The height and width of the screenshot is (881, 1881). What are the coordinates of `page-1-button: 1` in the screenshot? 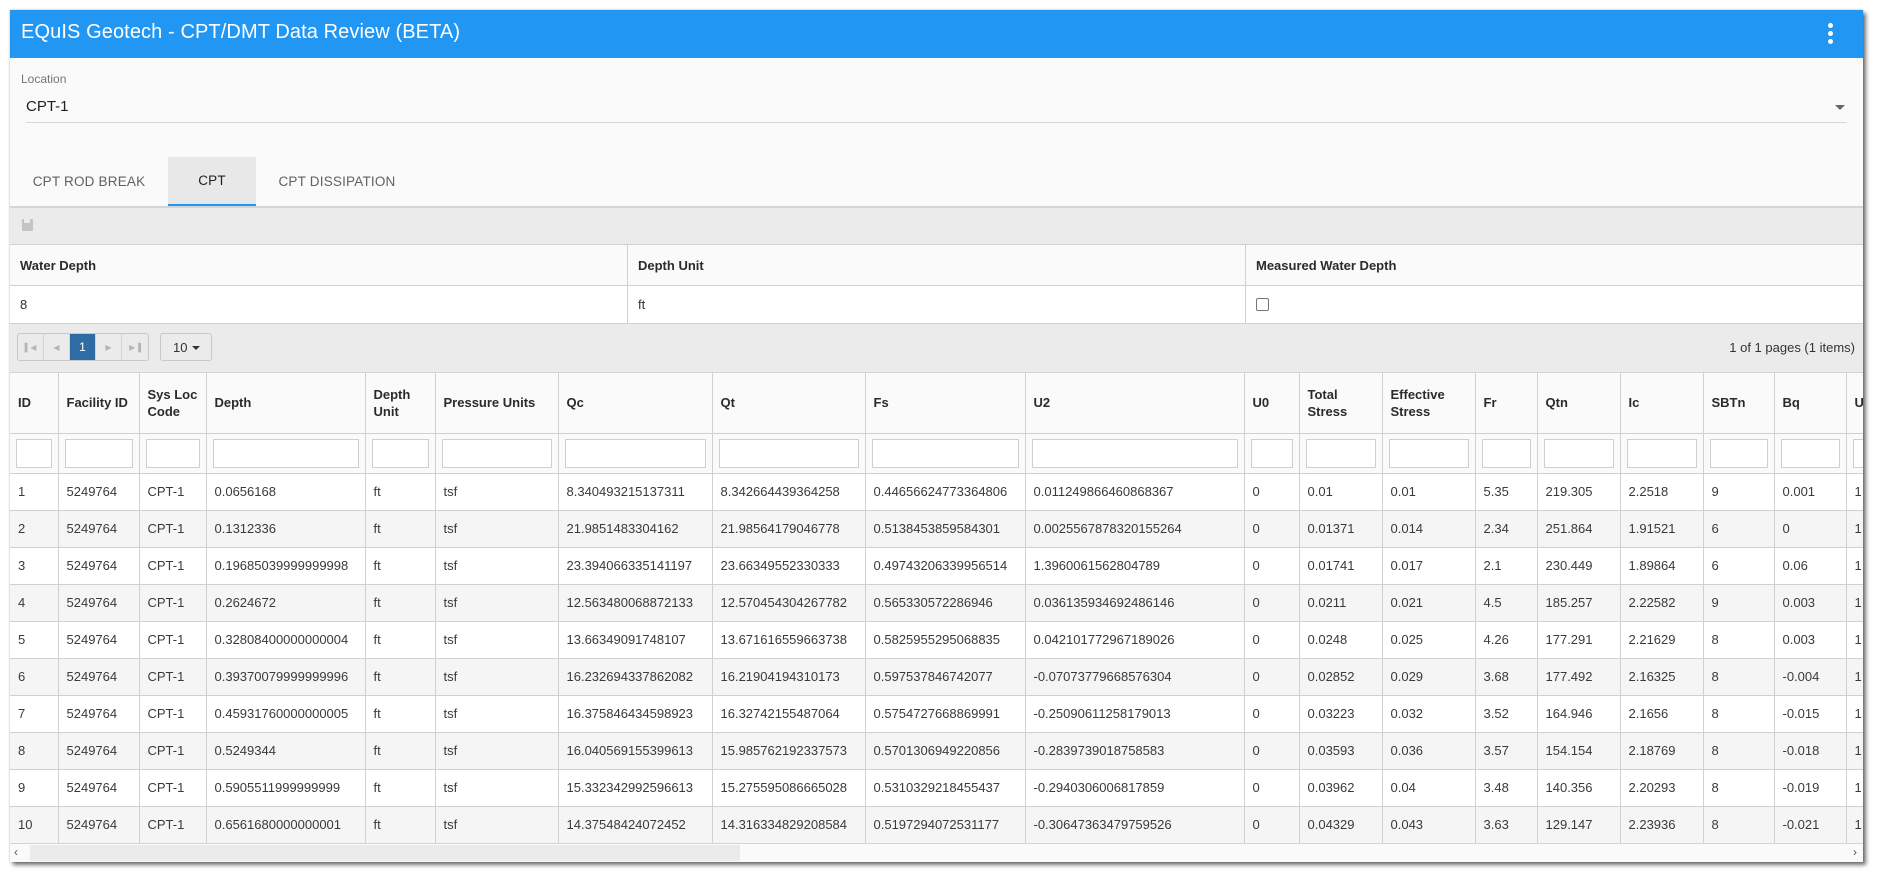 It's located at (83, 347).